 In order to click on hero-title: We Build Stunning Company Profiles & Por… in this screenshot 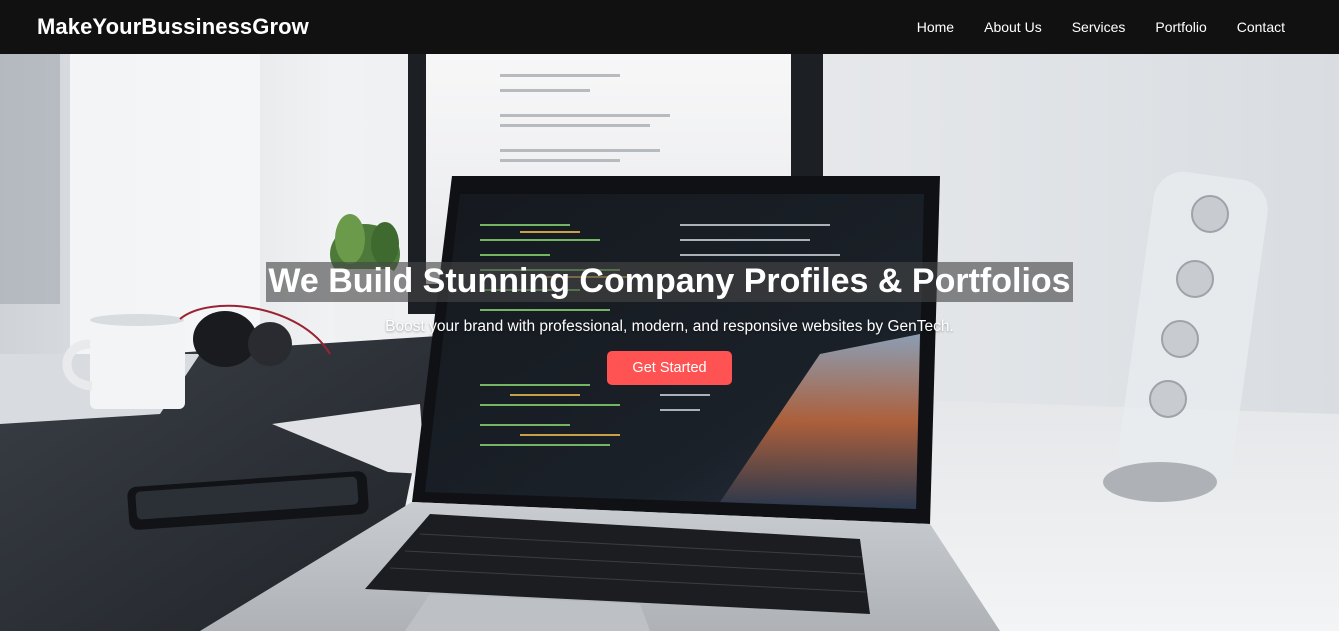, I will do `click(669, 282)`.